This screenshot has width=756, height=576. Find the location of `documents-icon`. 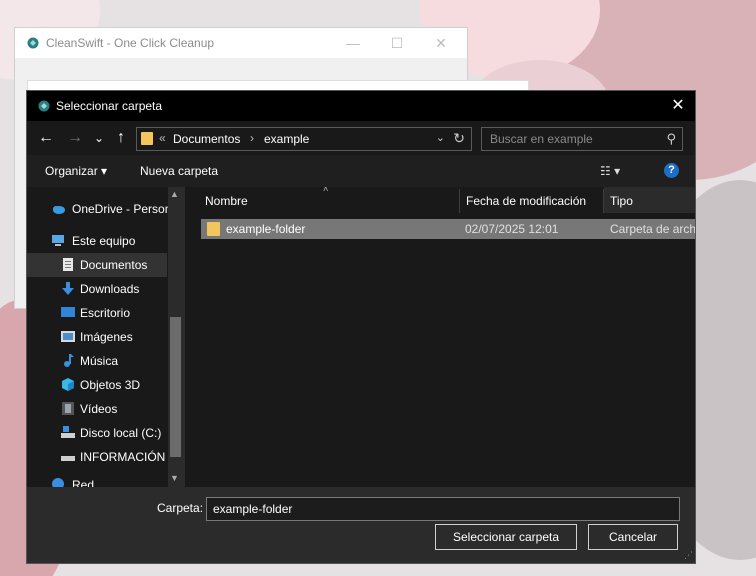

documents-icon is located at coordinates (68, 264).